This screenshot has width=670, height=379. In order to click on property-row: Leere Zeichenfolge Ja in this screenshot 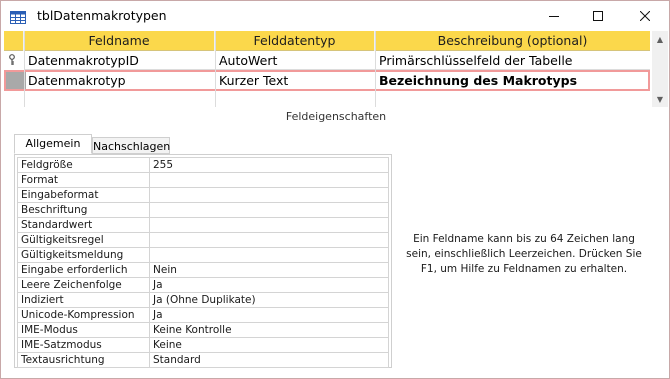, I will do `click(203, 285)`.